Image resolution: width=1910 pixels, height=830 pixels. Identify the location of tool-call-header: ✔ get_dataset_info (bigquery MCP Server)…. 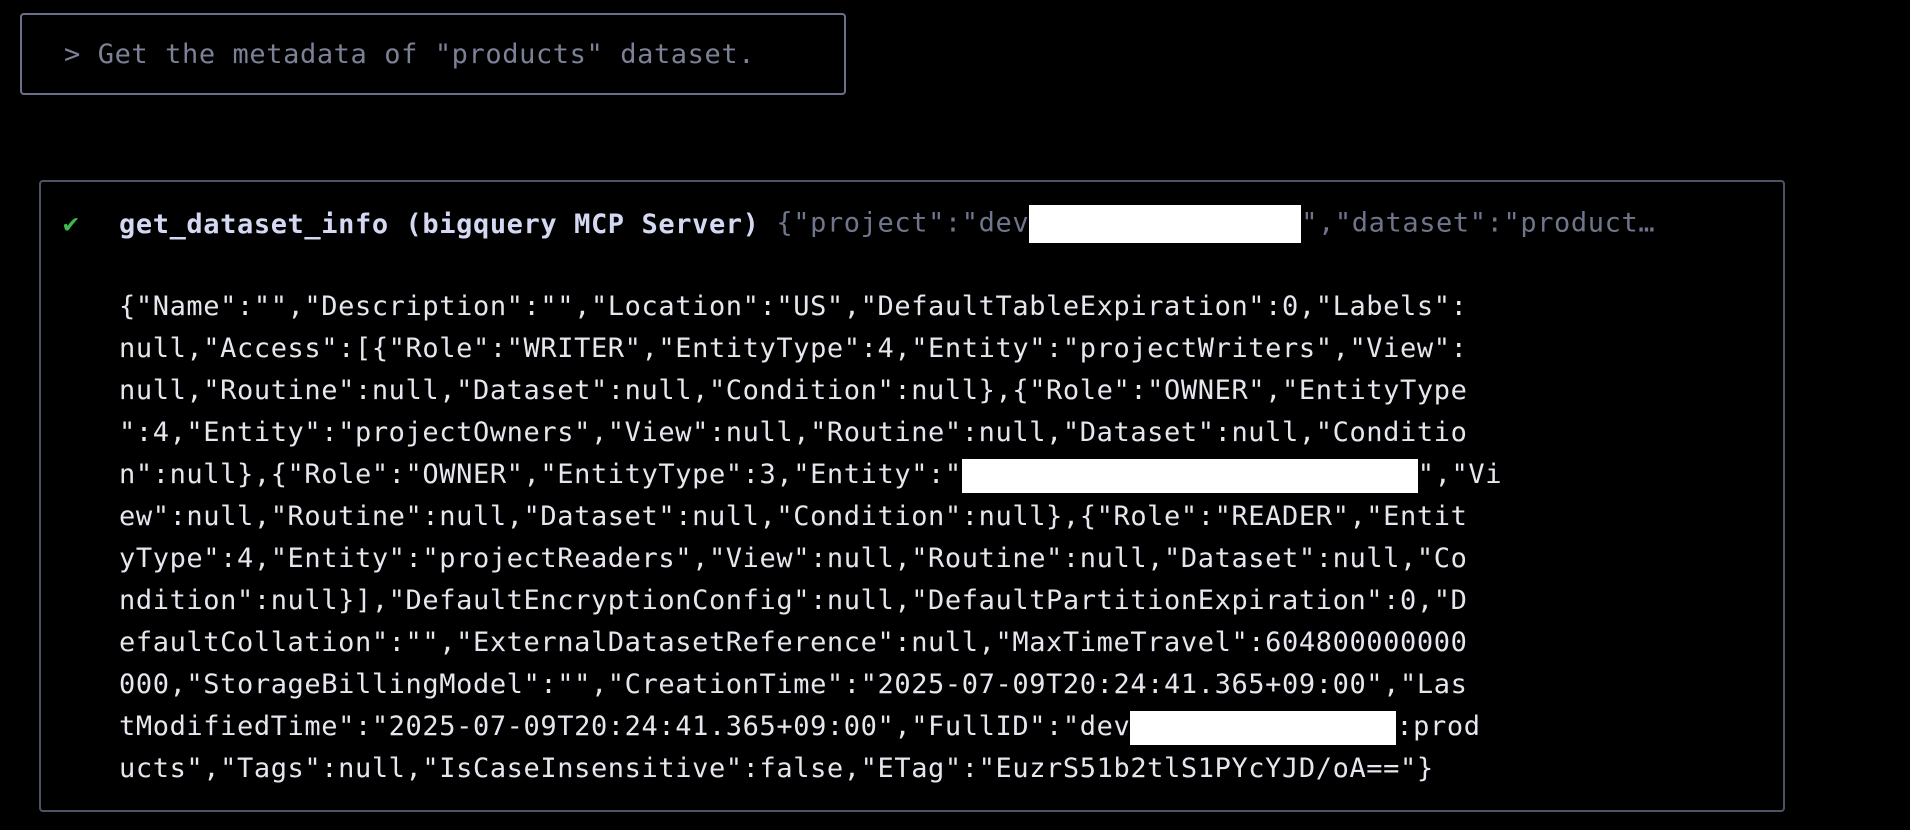
(859, 224).